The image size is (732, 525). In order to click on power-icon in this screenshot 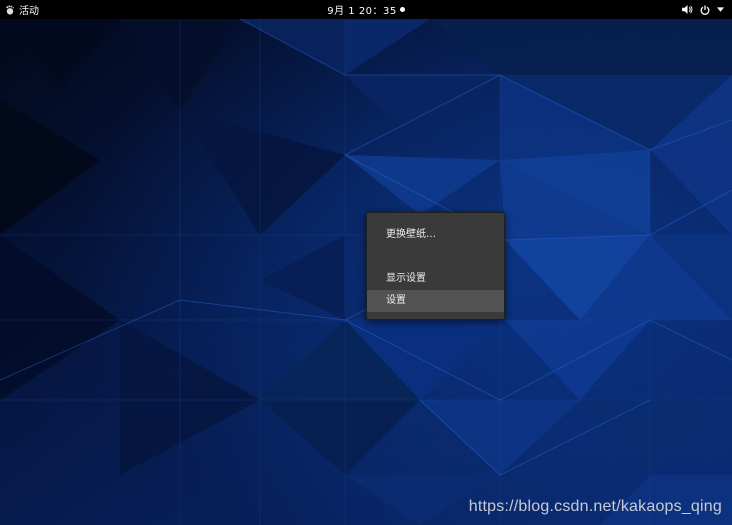, I will do `click(705, 10)`.